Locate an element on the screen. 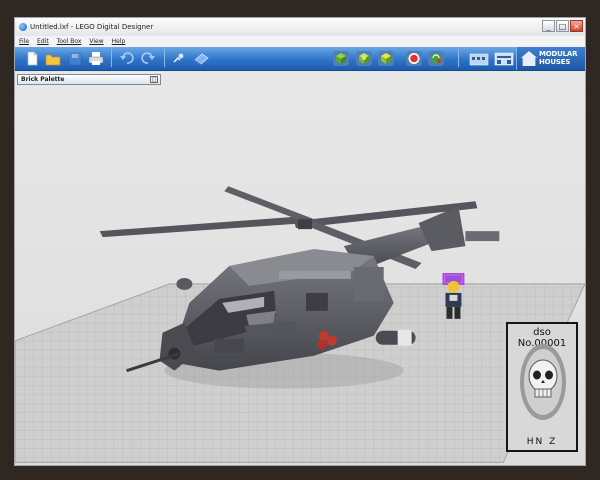 The height and width of the screenshot is (480, 600). toolbar: MODULAR HOUSES is located at coordinates (300, 59).